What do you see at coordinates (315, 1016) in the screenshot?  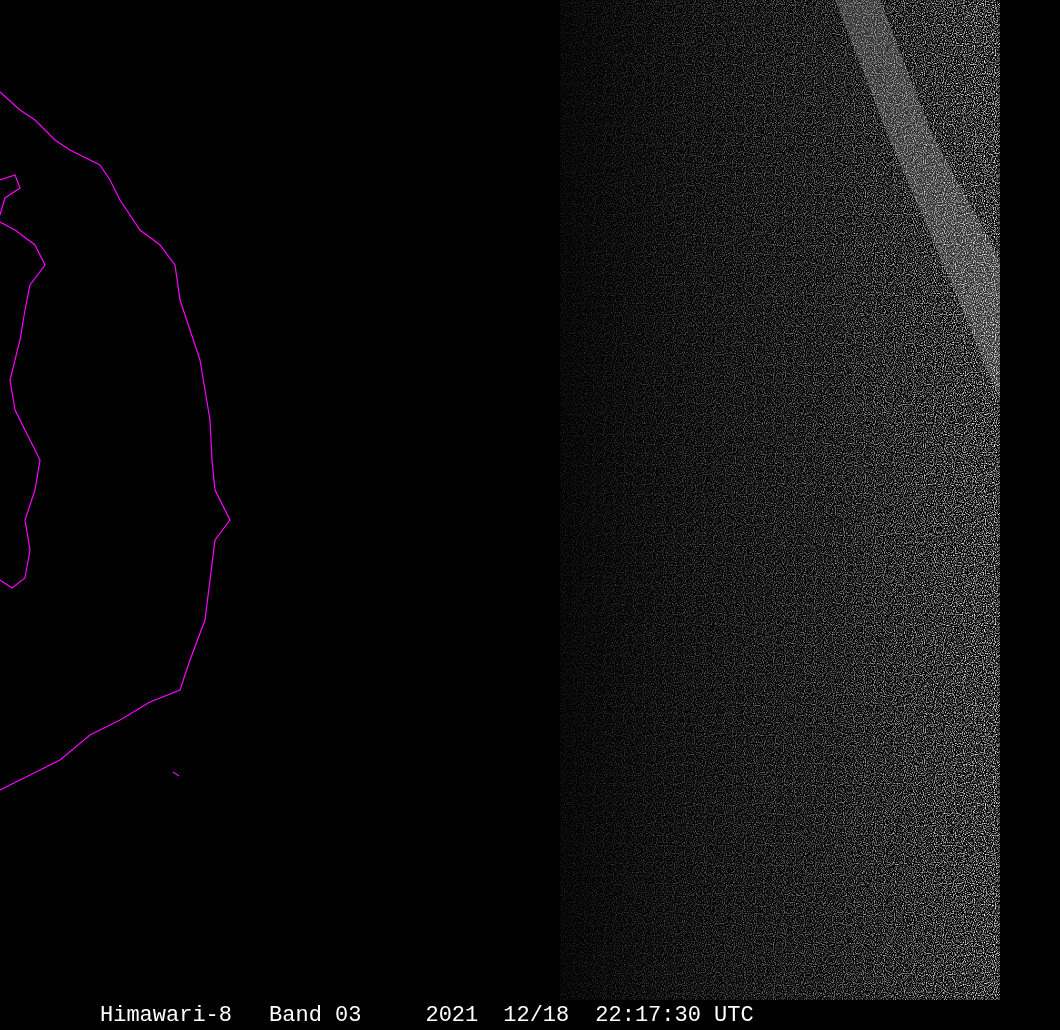 I see `caption-text: Band 03` at bounding box center [315, 1016].